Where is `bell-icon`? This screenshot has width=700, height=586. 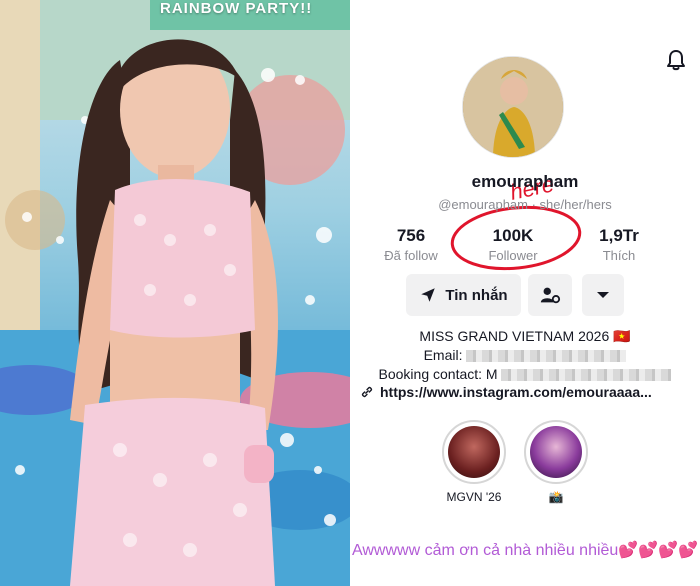
bell-icon is located at coordinates (676, 60).